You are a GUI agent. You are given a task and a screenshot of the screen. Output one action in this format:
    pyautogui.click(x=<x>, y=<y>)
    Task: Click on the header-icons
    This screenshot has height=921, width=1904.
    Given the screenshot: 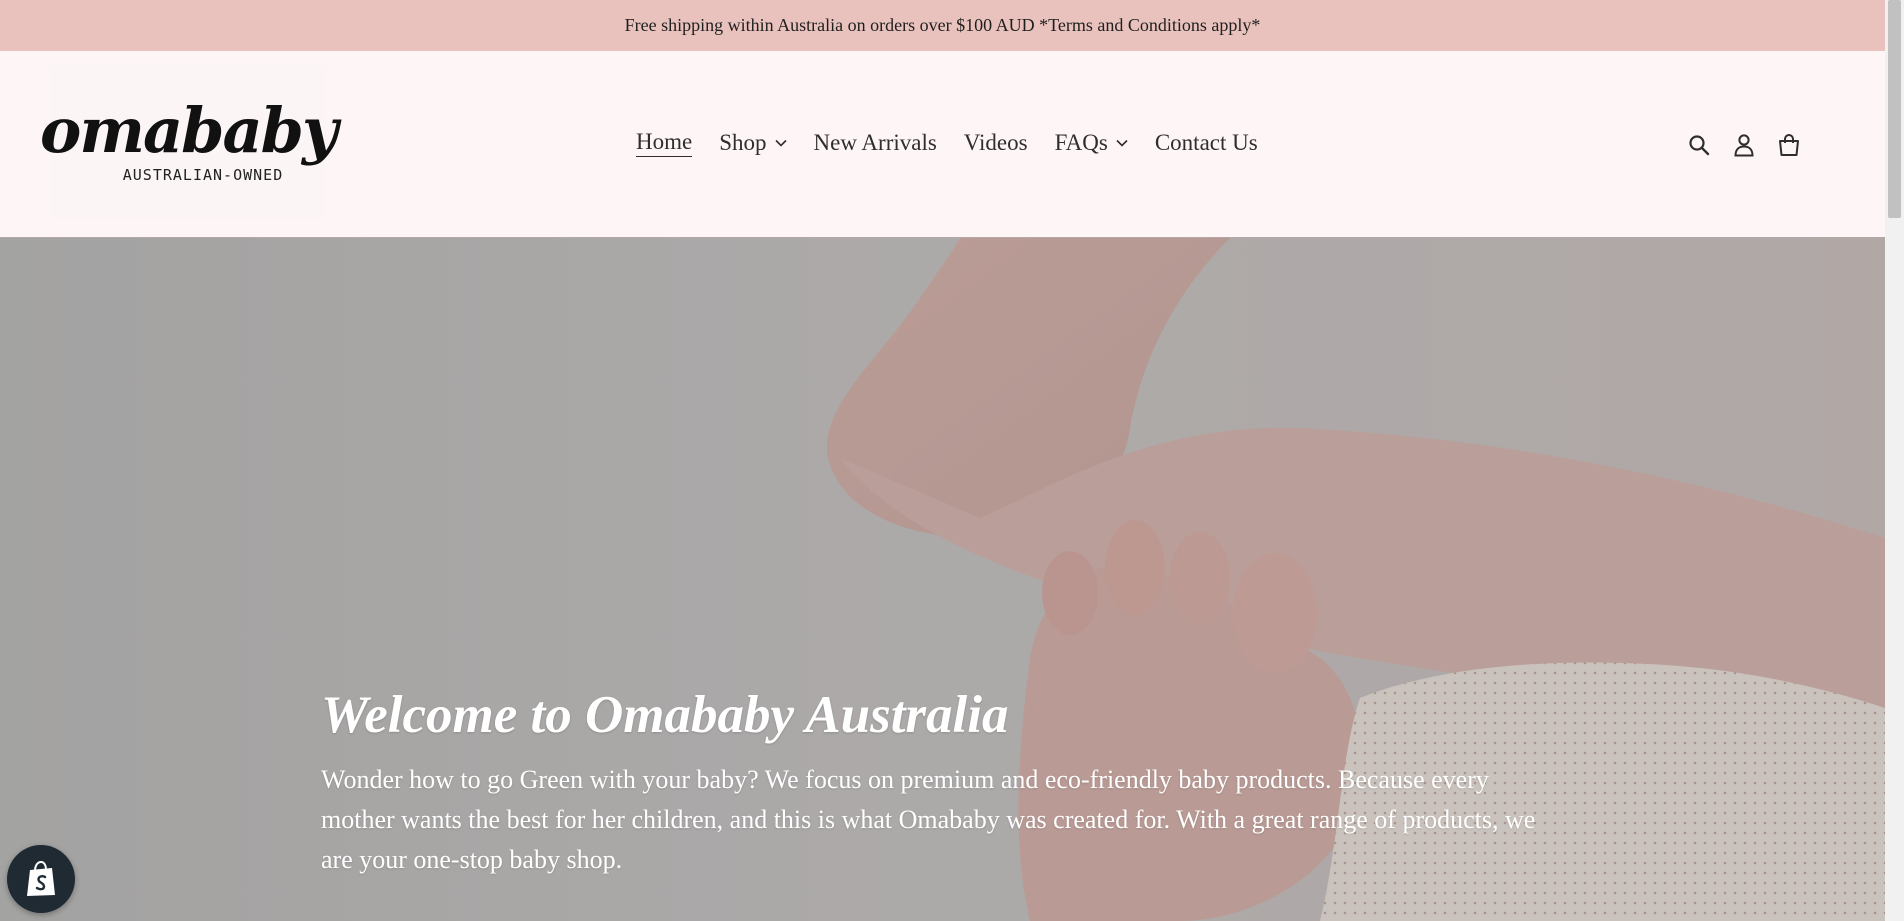 What is the action you would take?
    pyautogui.click(x=1744, y=145)
    